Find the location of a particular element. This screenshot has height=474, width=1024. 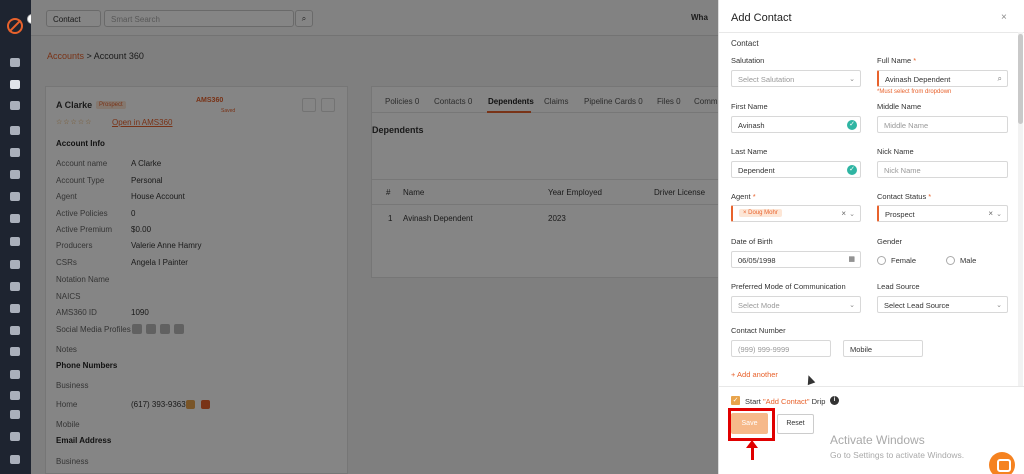

tab-policies: Policies 0 is located at coordinates (402, 101).